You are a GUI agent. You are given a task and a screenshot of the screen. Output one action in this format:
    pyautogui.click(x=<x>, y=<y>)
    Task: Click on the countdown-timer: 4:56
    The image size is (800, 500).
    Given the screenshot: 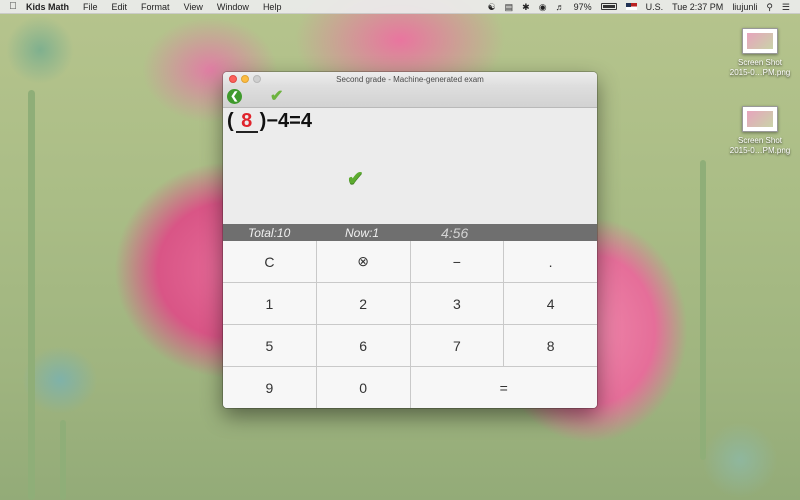 What is the action you would take?
    pyautogui.click(x=455, y=232)
    